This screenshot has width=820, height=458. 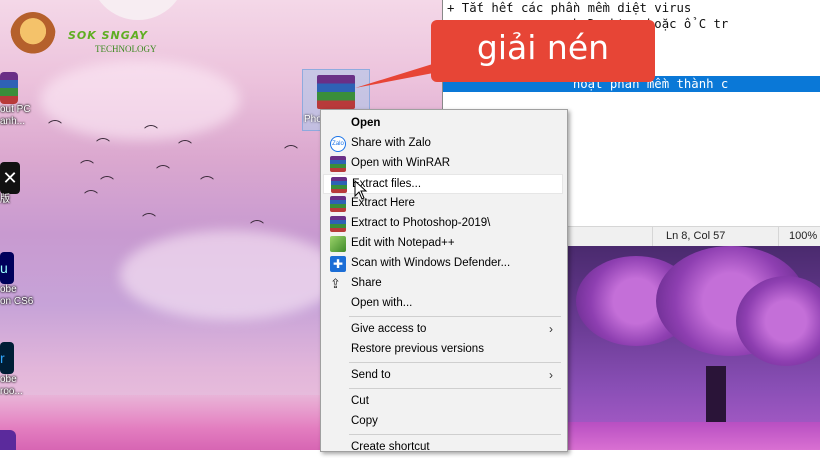 I want to click on menu-item-open-winrar: Open with WinRAR, so click(x=443, y=164).